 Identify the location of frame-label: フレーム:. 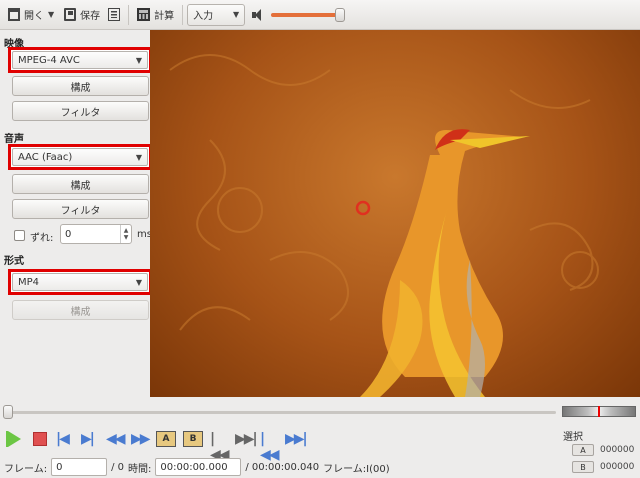
(26, 469).